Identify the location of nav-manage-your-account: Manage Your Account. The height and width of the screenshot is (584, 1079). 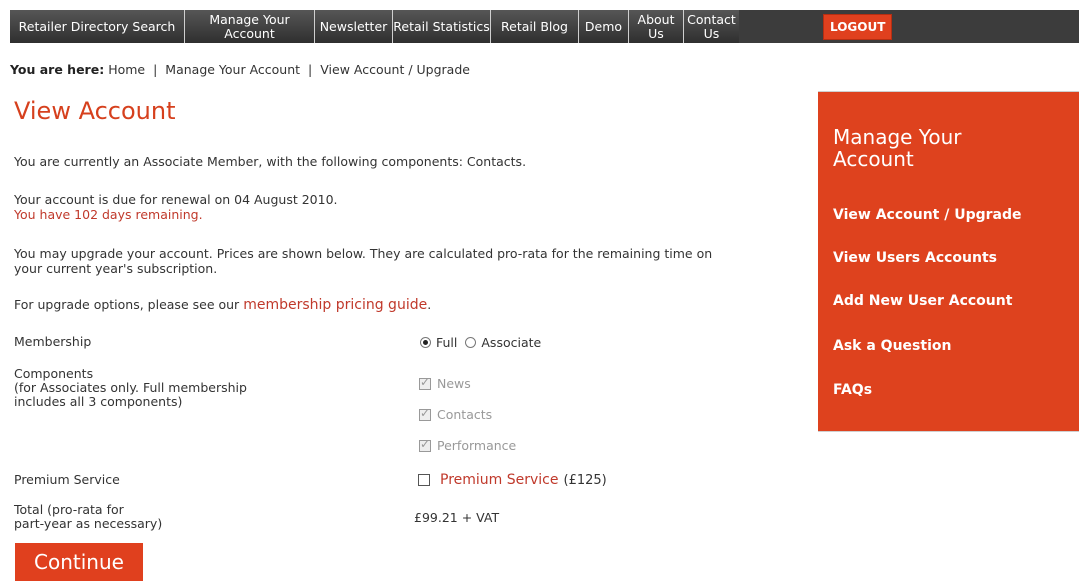
(250, 26).